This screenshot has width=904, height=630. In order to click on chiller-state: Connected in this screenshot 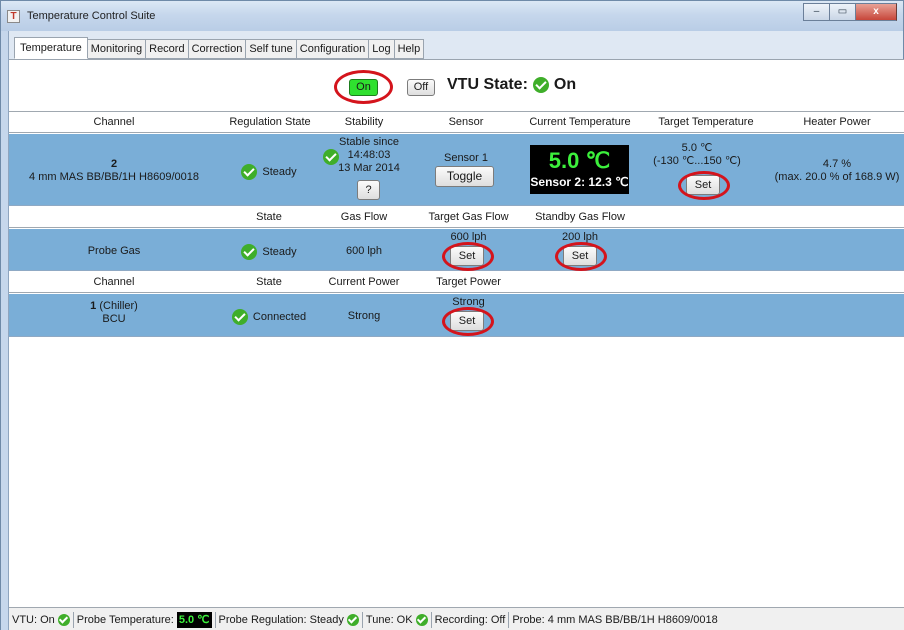, I will do `click(279, 316)`.